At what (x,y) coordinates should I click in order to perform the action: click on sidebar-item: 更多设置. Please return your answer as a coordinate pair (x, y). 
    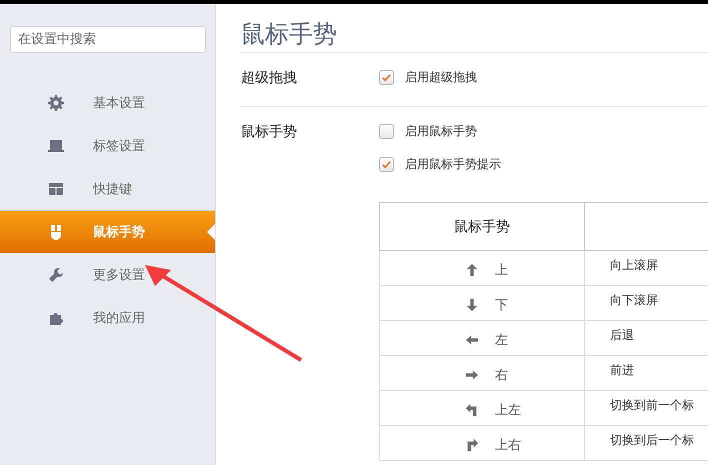
    Looking at the image, I should click on (107, 274).